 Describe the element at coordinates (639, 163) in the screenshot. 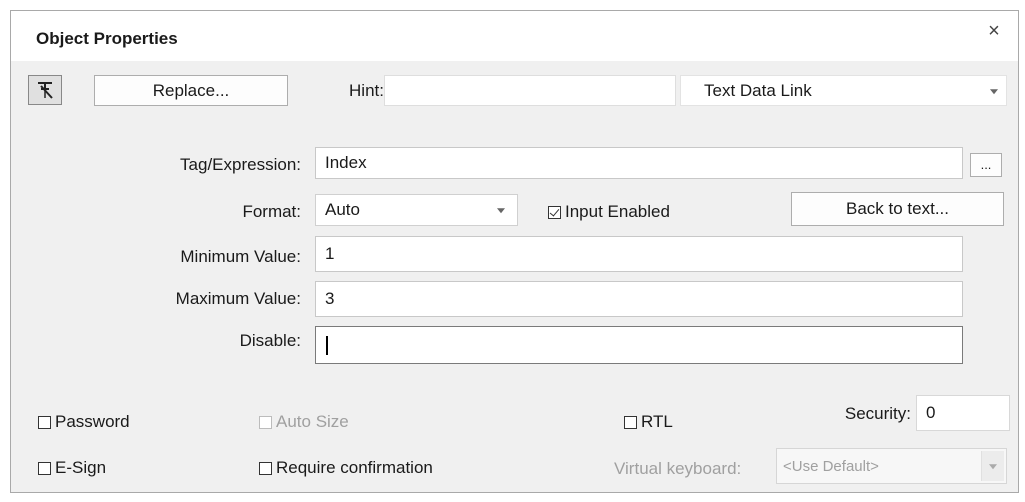

I see `tag-expression-input: Index` at that location.